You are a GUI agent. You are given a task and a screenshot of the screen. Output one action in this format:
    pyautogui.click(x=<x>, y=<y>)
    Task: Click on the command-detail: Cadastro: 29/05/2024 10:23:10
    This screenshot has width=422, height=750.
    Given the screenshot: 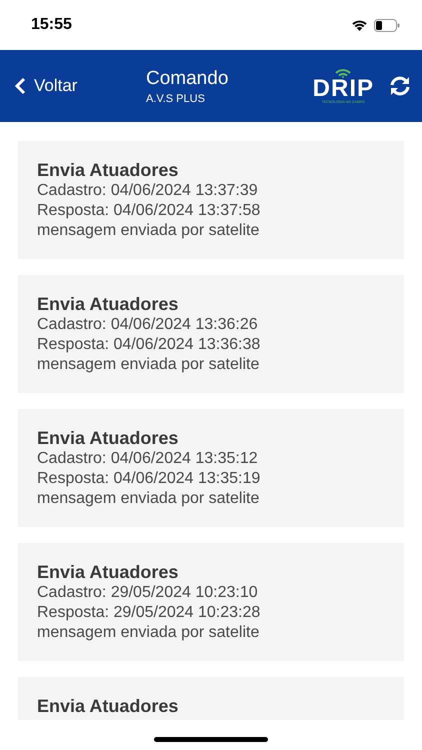 What is the action you would take?
    pyautogui.click(x=148, y=593)
    